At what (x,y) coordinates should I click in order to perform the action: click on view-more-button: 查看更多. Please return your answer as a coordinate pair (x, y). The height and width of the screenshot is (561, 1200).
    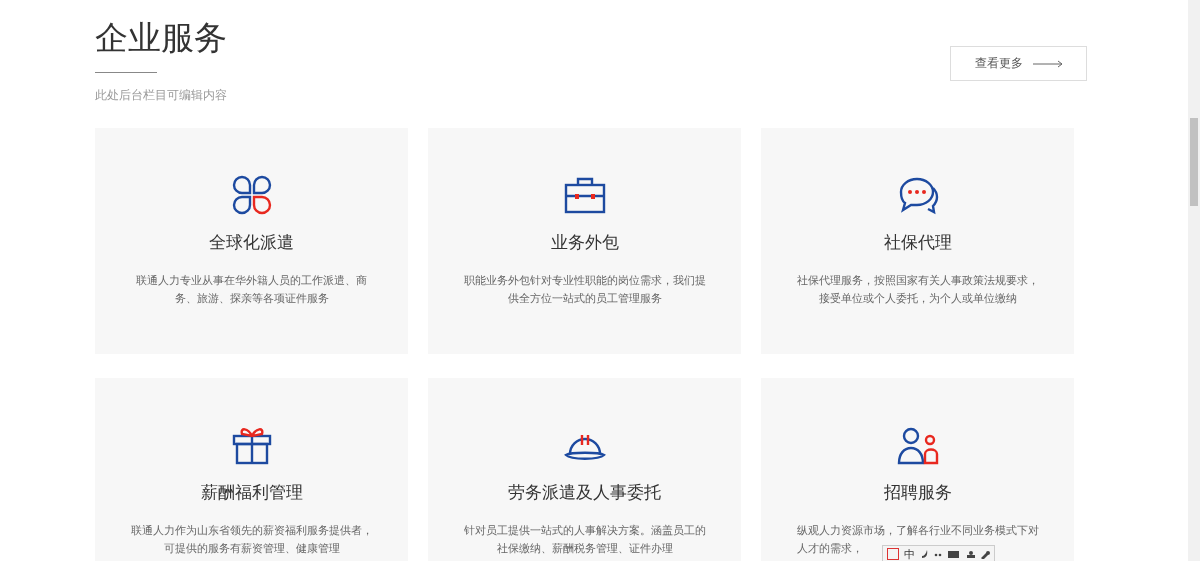
    Looking at the image, I should click on (1018, 63).